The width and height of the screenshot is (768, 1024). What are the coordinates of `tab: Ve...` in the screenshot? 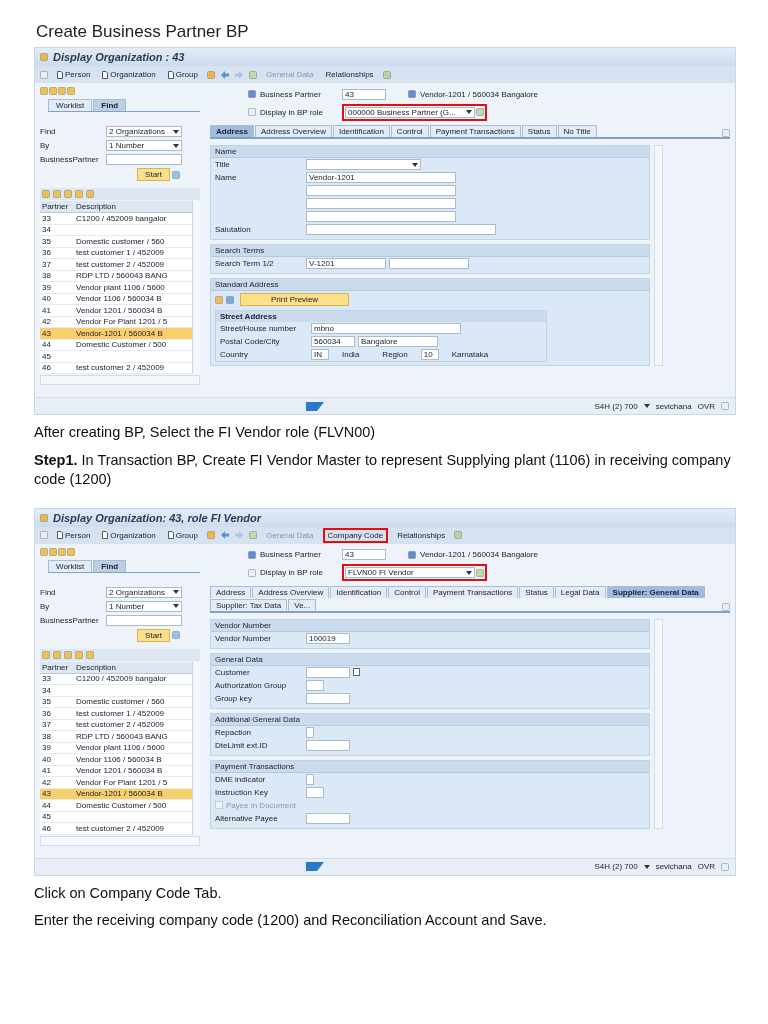 It's located at (302, 604).